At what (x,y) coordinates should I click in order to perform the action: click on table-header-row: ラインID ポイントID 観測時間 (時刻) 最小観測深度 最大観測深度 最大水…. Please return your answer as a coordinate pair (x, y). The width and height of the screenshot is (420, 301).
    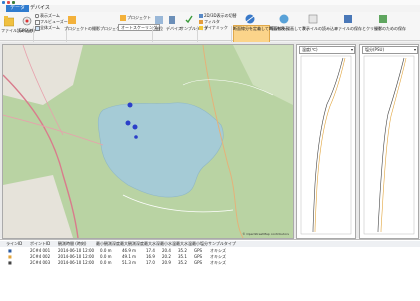
    Looking at the image, I should click on (210, 244).